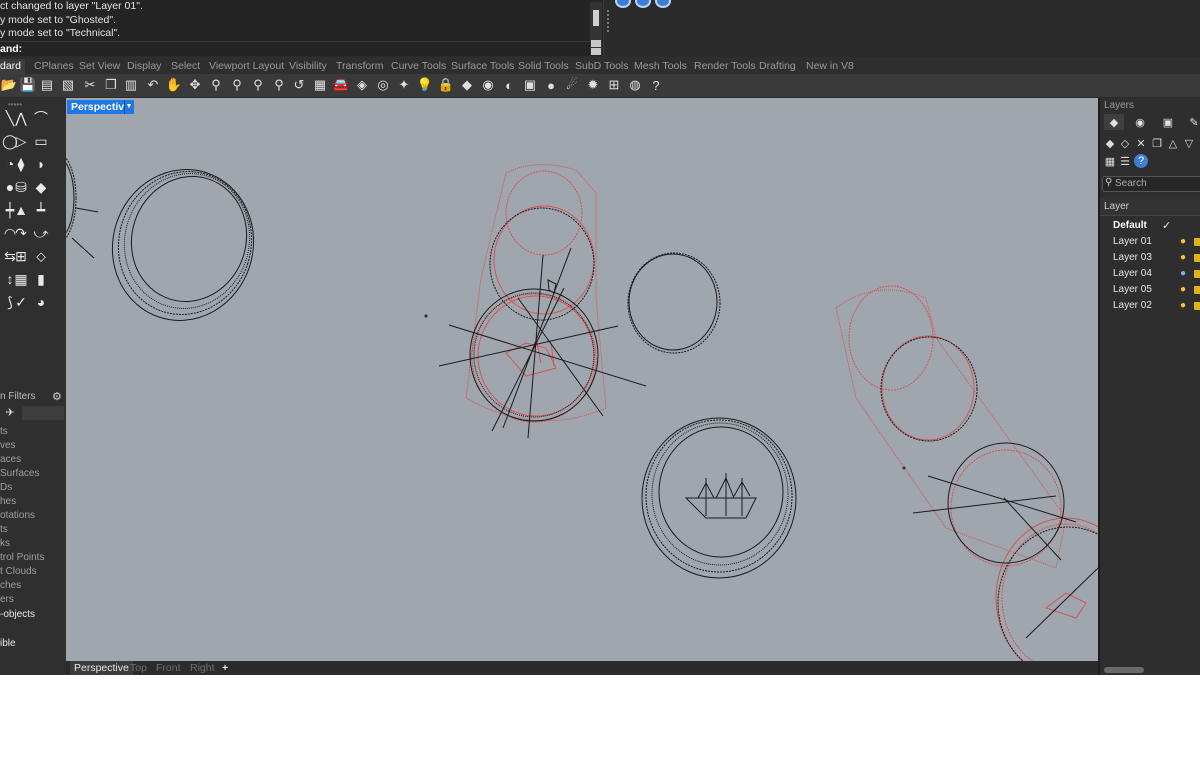 This screenshot has height=767, width=1200. Describe the element at coordinates (8, 644) in the screenshot. I see `filter-item: ible` at that location.